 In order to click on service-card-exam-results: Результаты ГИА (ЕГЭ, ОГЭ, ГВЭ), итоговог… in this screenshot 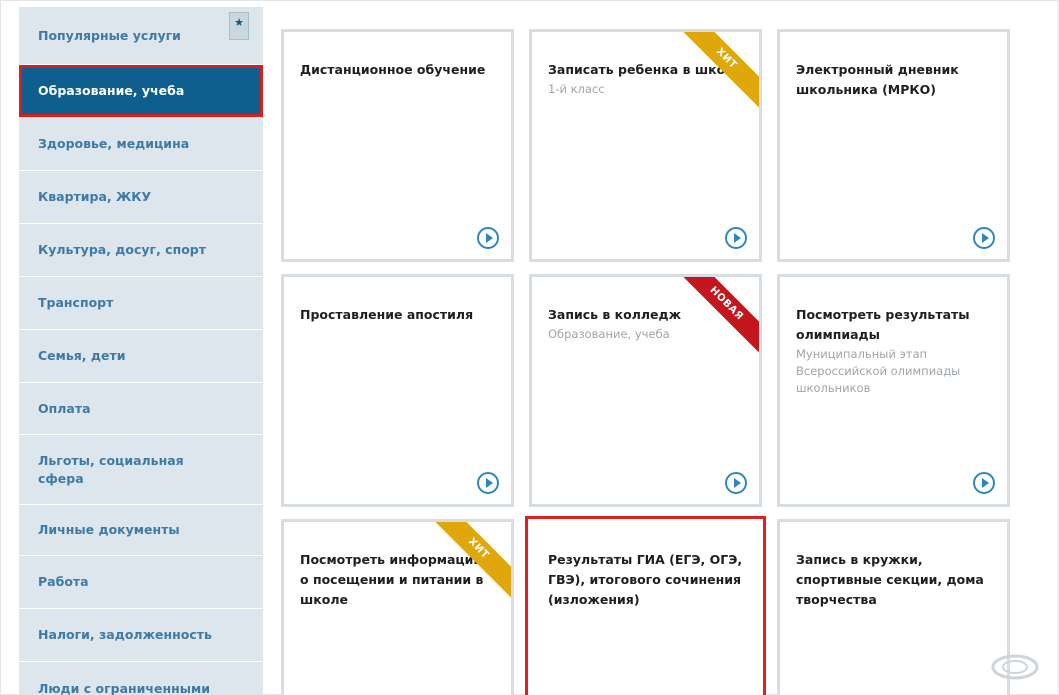, I will do `click(645, 605)`.